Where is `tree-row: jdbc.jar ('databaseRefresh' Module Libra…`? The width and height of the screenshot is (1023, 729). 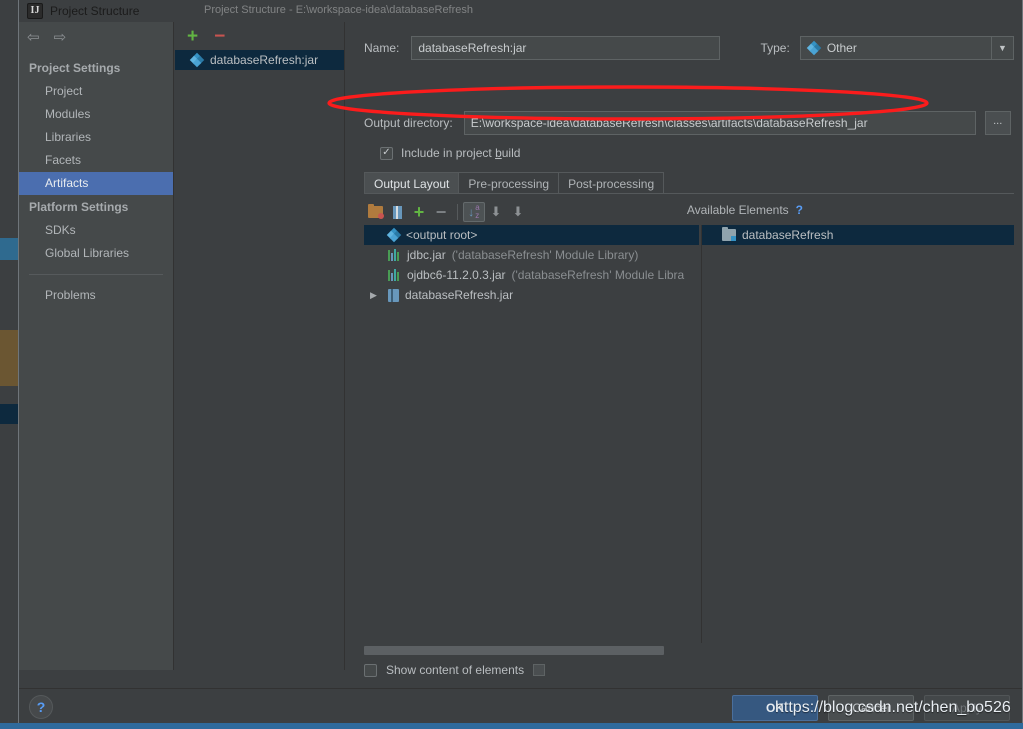 tree-row: jdbc.jar ('databaseRefresh' Module Libra… is located at coordinates (531, 255).